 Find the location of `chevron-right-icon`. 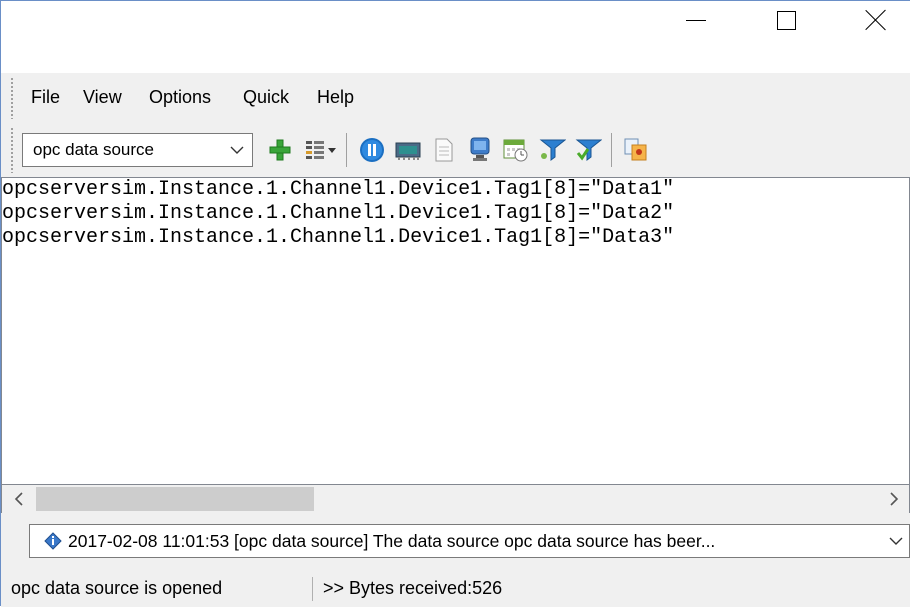

chevron-right-icon is located at coordinates (894, 499).